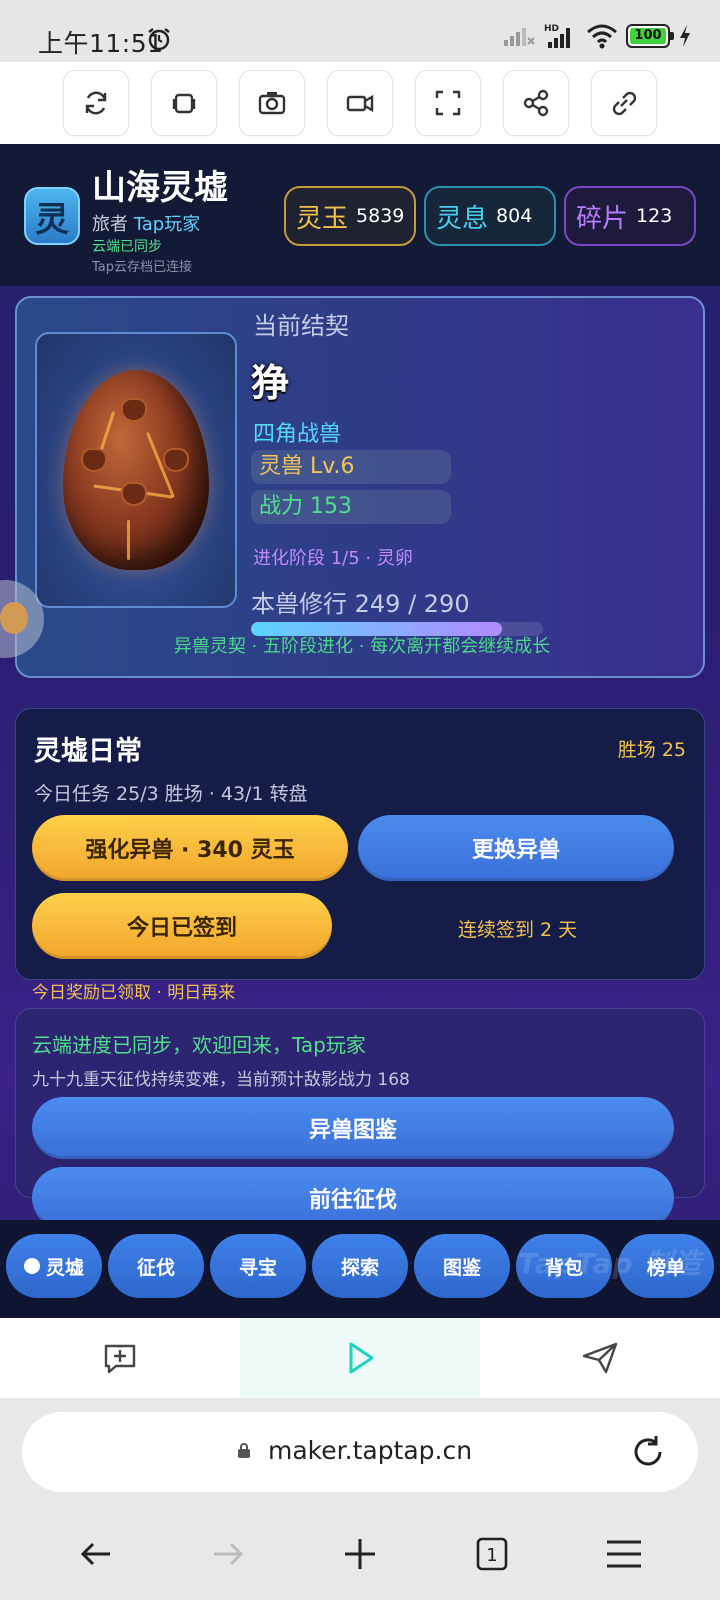 The width and height of the screenshot is (720, 1600). Describe the element at coordinates (134, 993) in the screenshot. I see `reward-note: 今日奖励已领取 · 明日再来` at that location.